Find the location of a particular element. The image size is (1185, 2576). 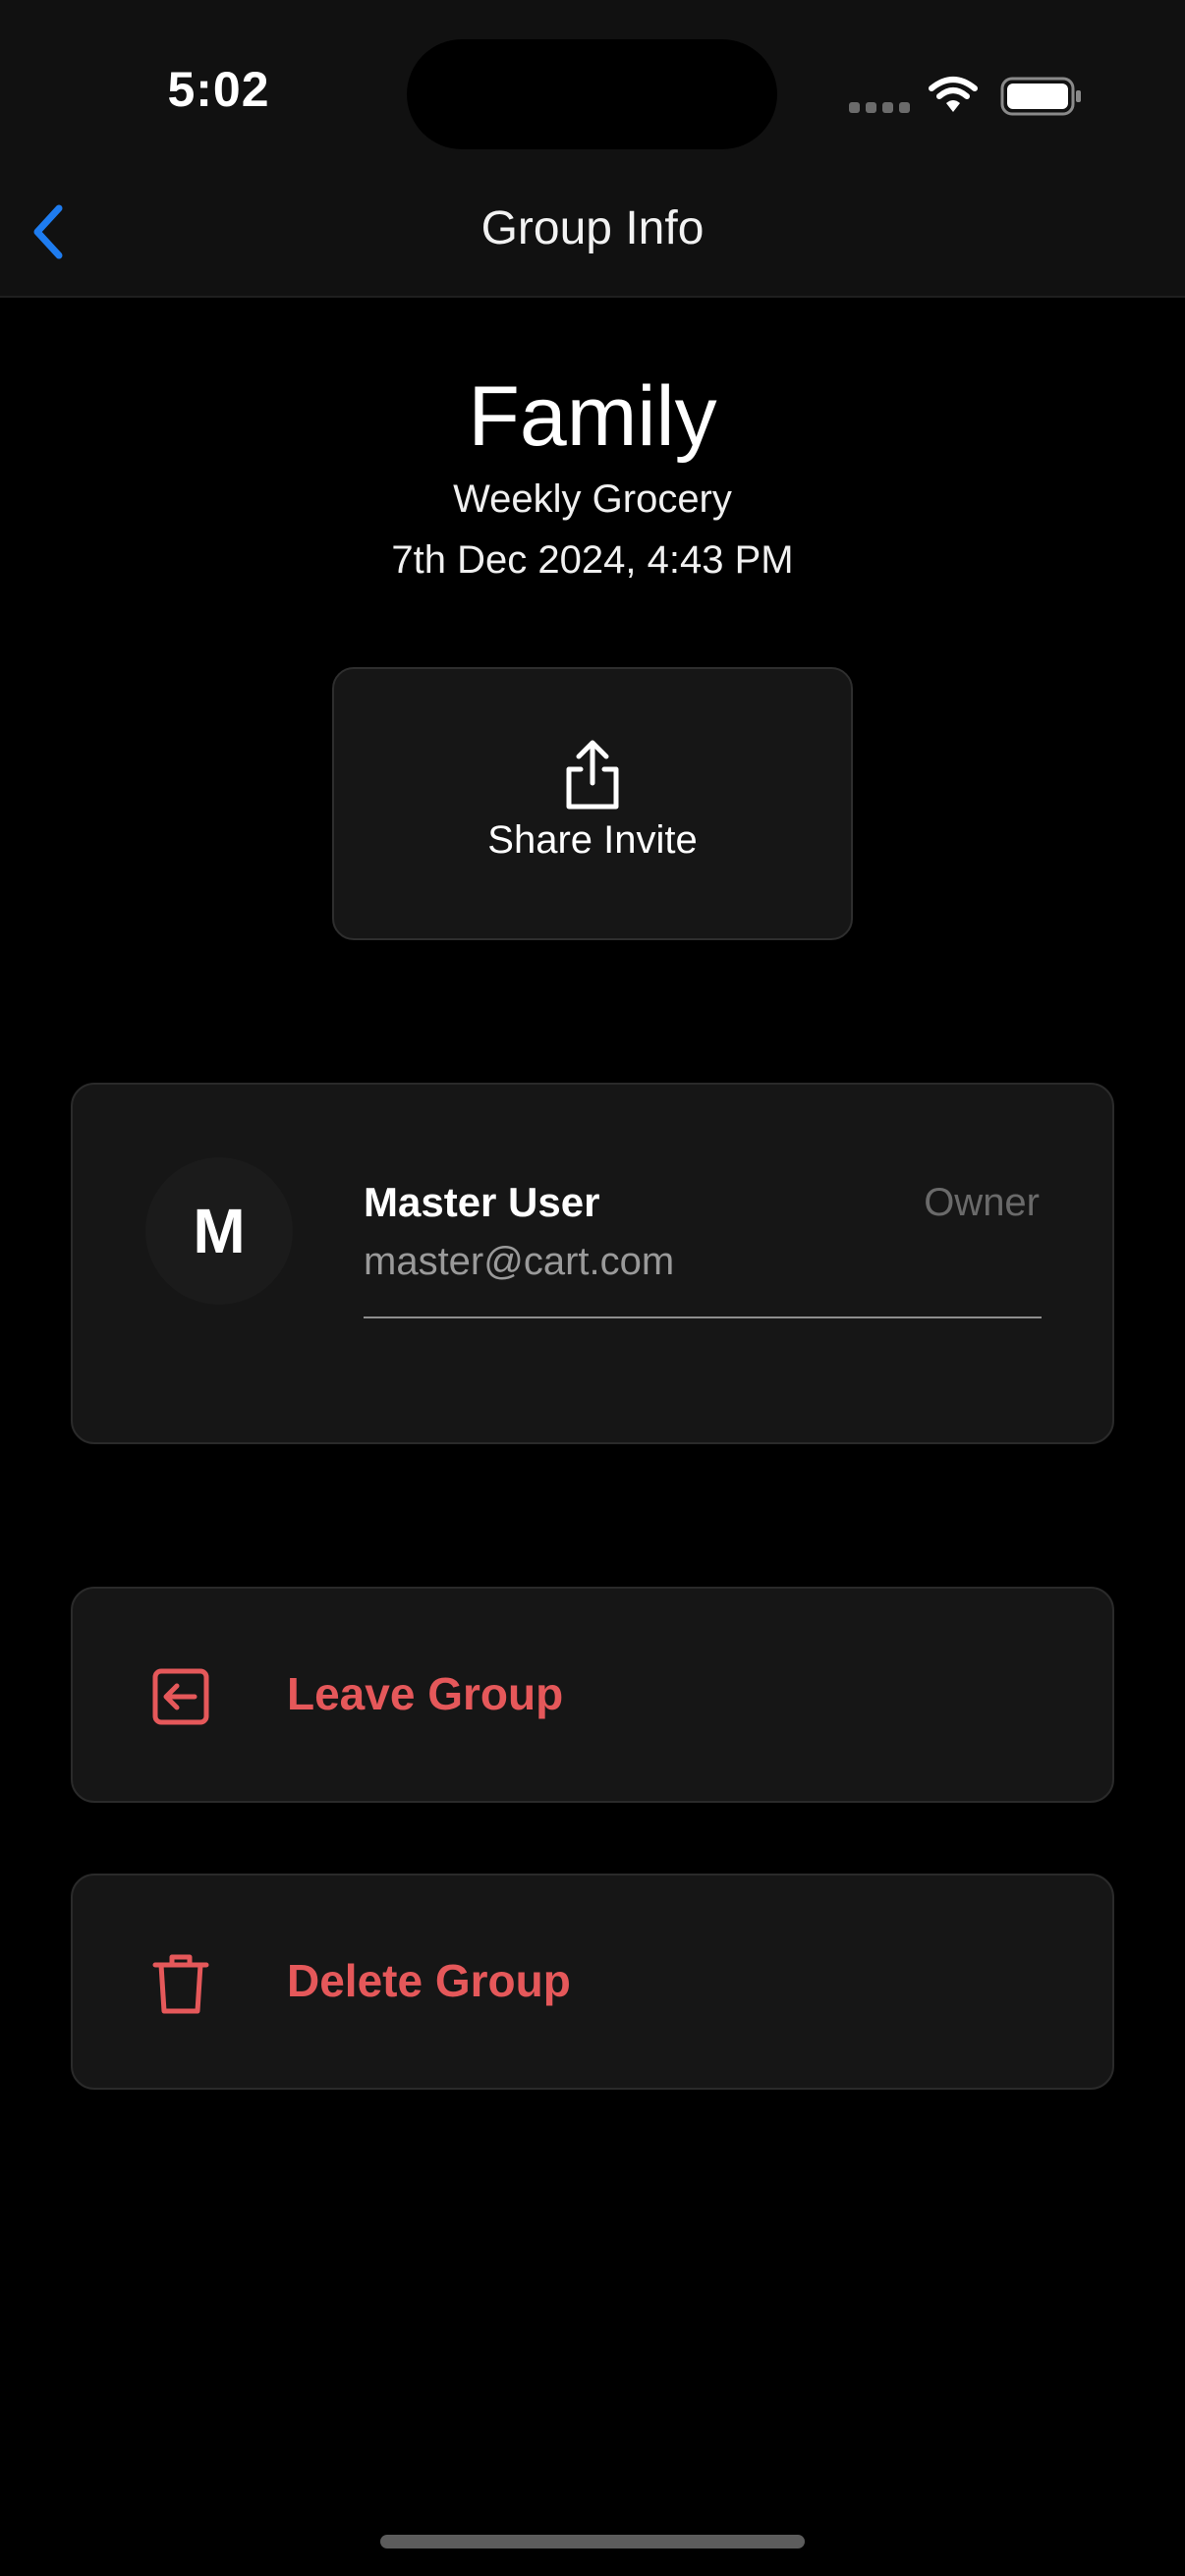

member-row: M Master User Owner master@cart.com is located at coordinates (592, 1263).